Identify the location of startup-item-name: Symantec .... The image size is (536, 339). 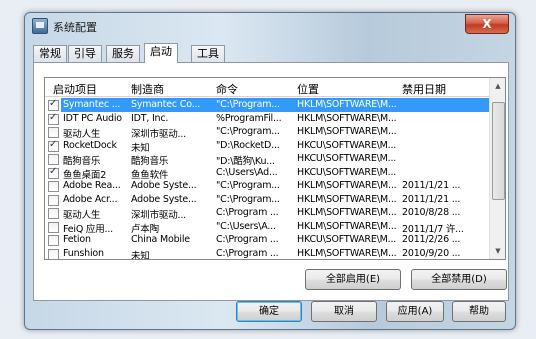
(92, 104).